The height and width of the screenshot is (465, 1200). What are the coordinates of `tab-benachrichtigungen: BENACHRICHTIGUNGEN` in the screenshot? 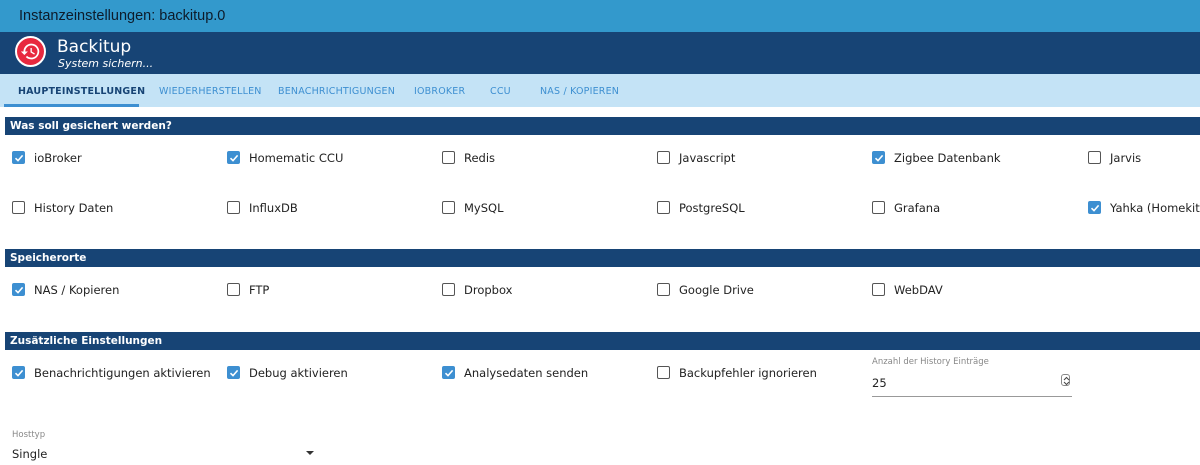 It's located at (336, 91).